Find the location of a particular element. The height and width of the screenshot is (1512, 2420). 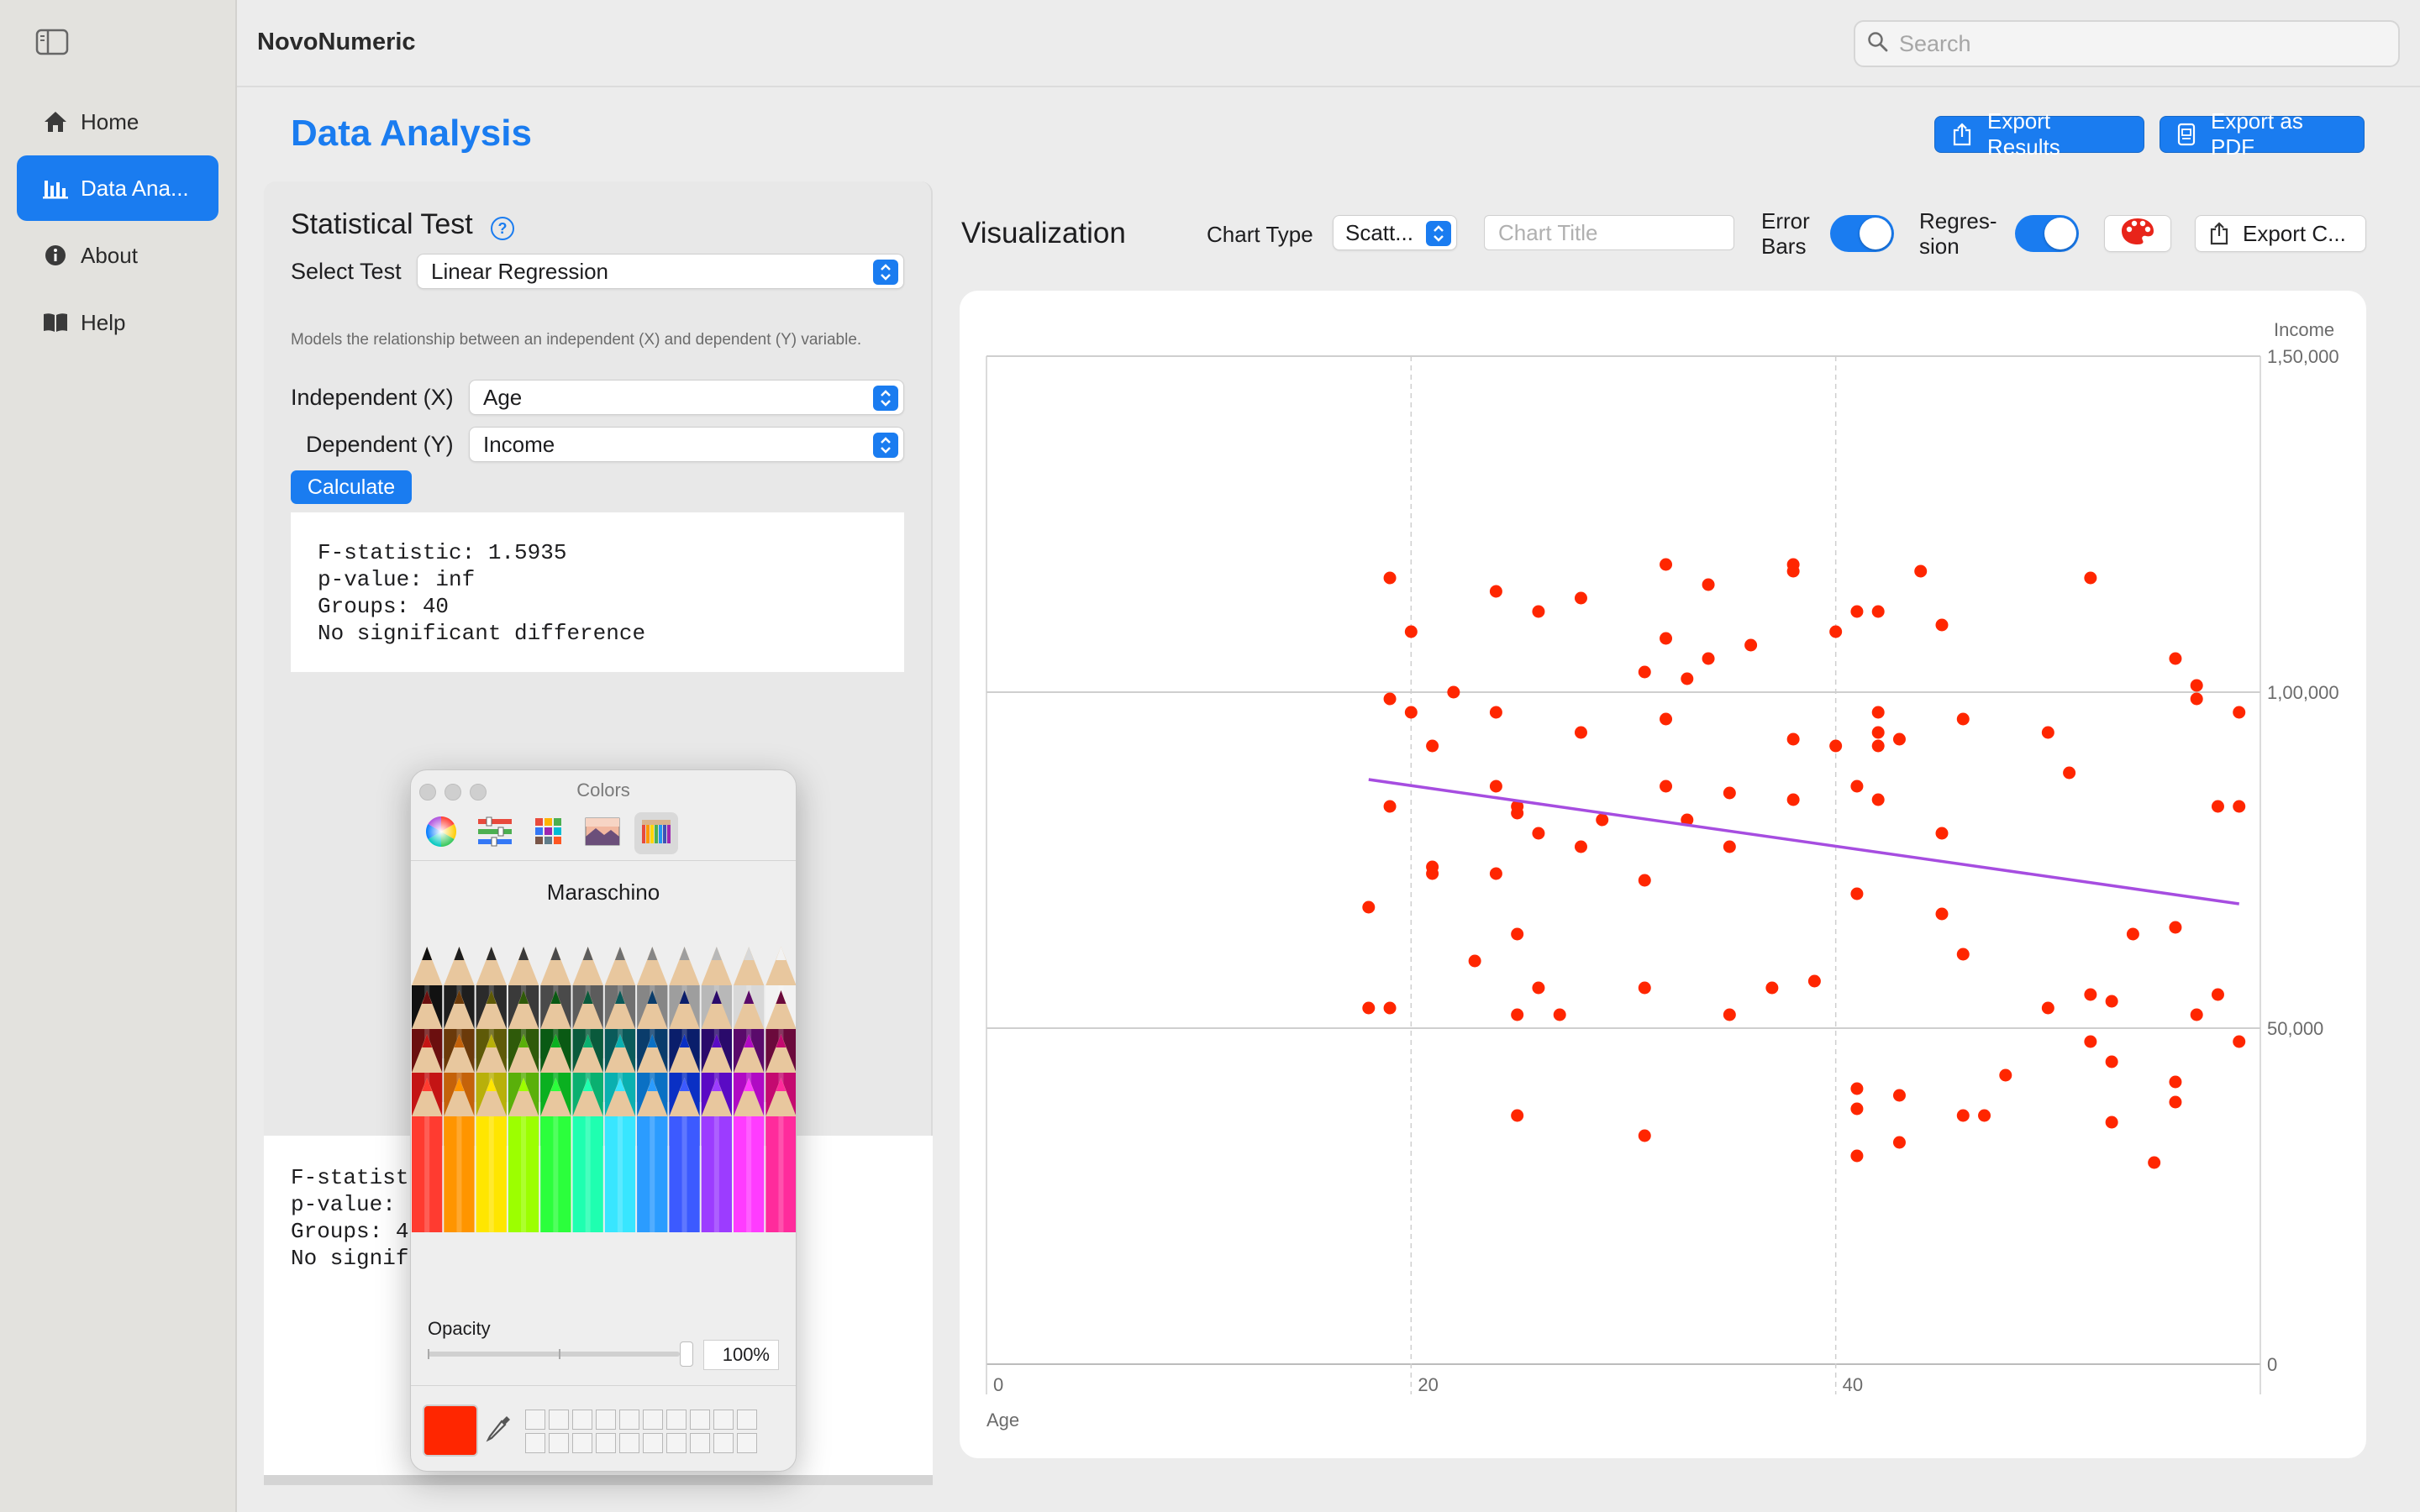

pencil-grid is located at coordinates (604, 1085).